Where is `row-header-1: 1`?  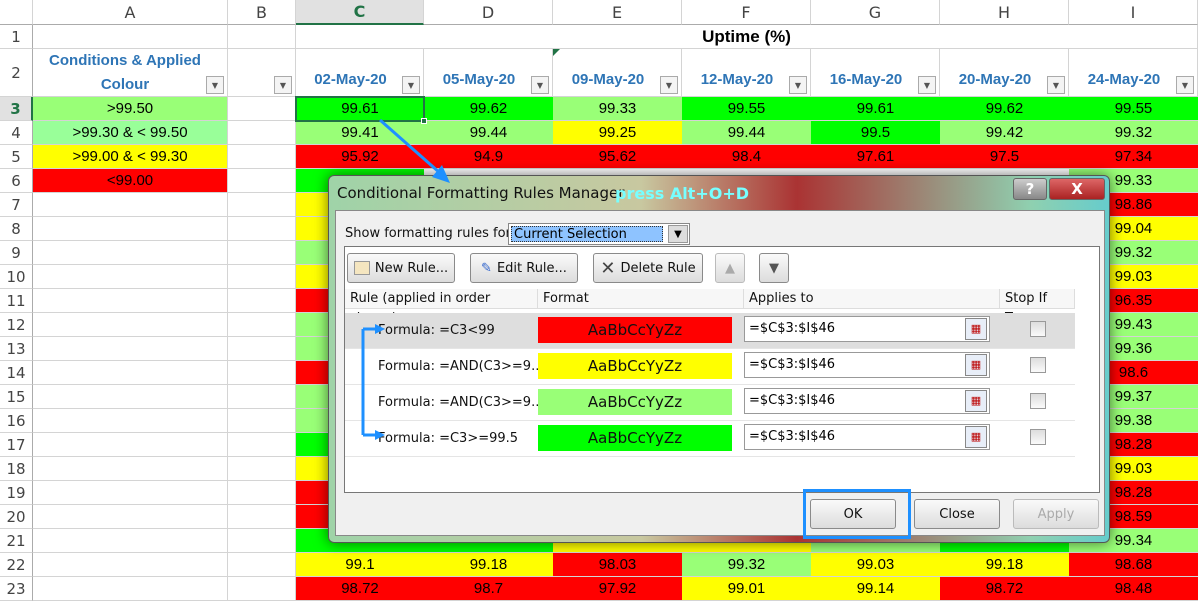
row-header-1: 1 is located at coordinates (16, 37).